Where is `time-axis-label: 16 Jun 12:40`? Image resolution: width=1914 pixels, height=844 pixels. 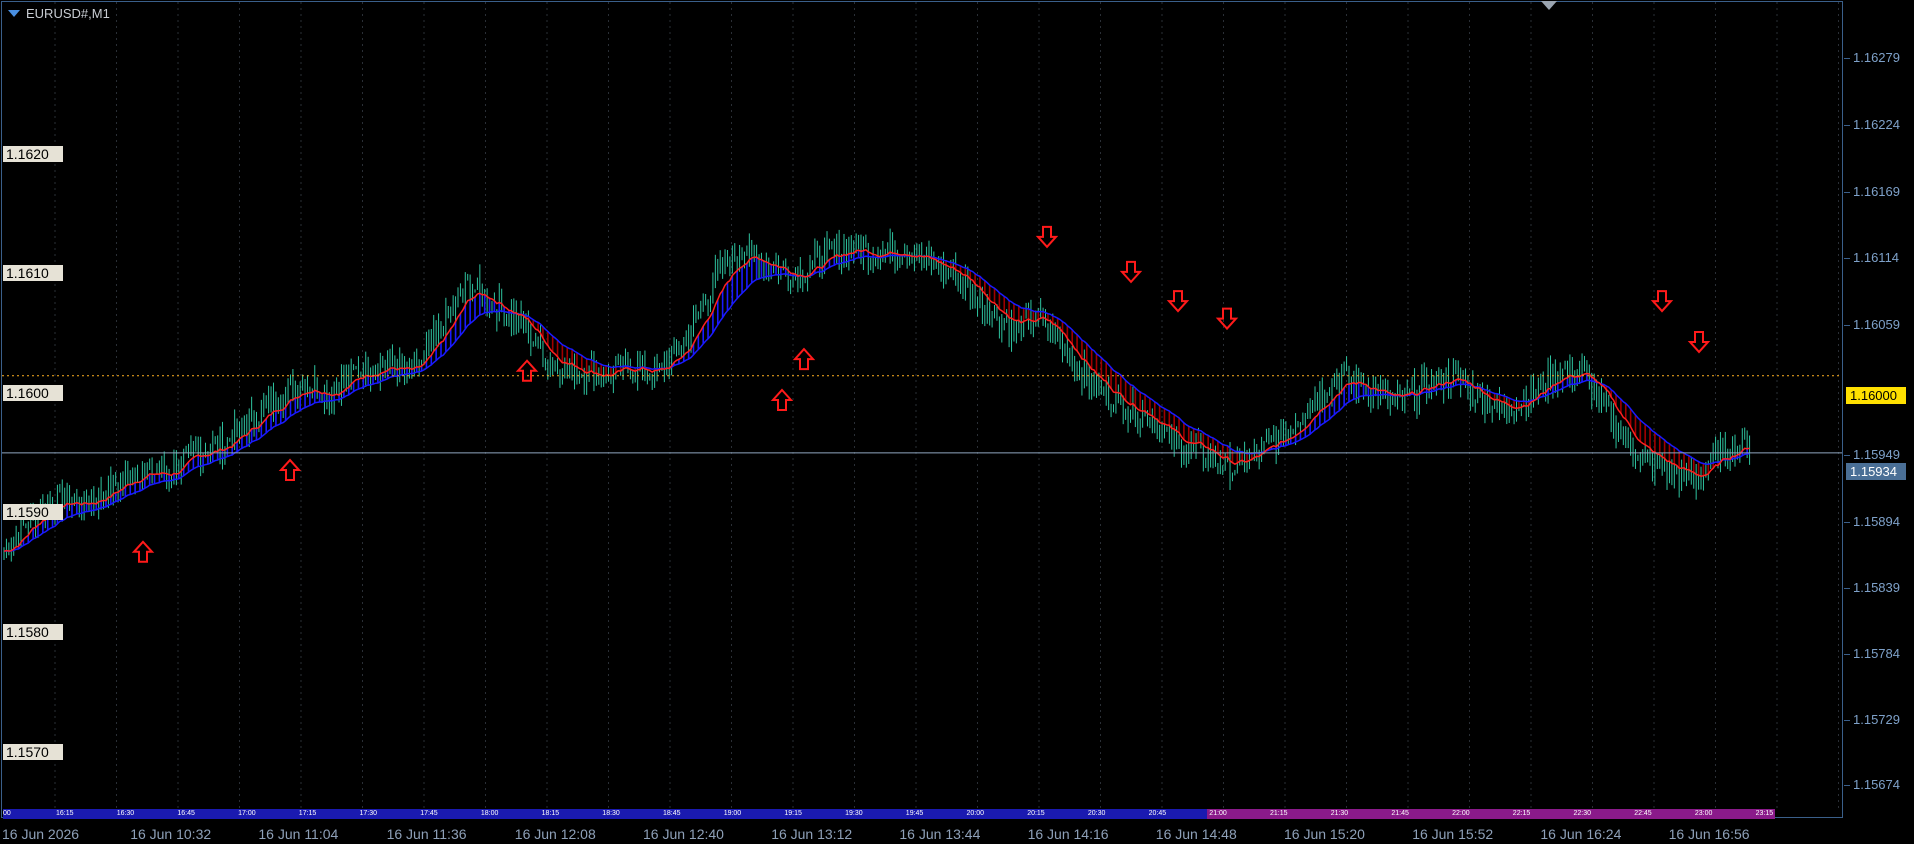
time-axis-label: 16 Jun 12:40 is located at coordinates (683, 834).